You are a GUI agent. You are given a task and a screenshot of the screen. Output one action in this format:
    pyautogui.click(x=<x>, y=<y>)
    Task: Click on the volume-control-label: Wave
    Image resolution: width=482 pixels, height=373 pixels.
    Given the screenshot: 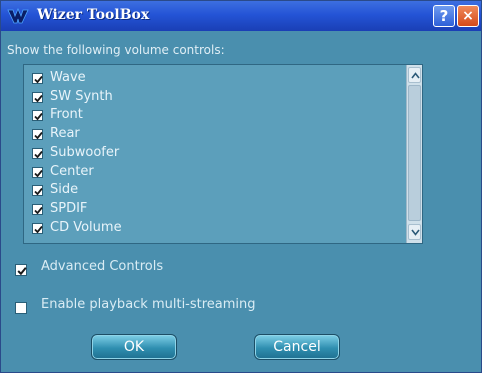 What is the action you would take?
    pyautogui.click(x=68, y=77)
    